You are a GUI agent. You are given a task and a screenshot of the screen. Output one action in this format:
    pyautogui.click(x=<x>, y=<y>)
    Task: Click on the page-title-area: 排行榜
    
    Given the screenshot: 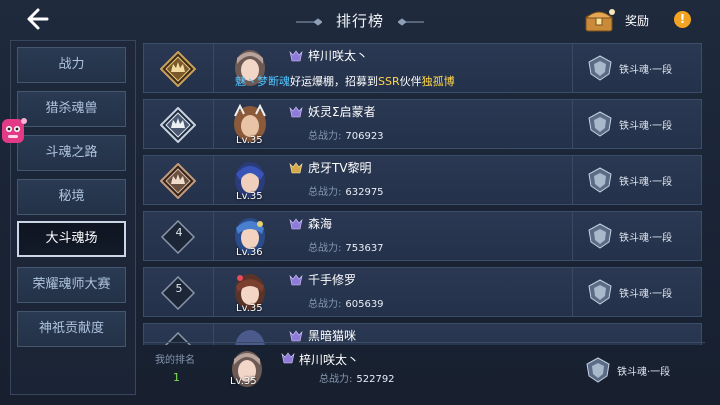 What is the action you would take?
    pyautogui.click(x=360, y=21)
    